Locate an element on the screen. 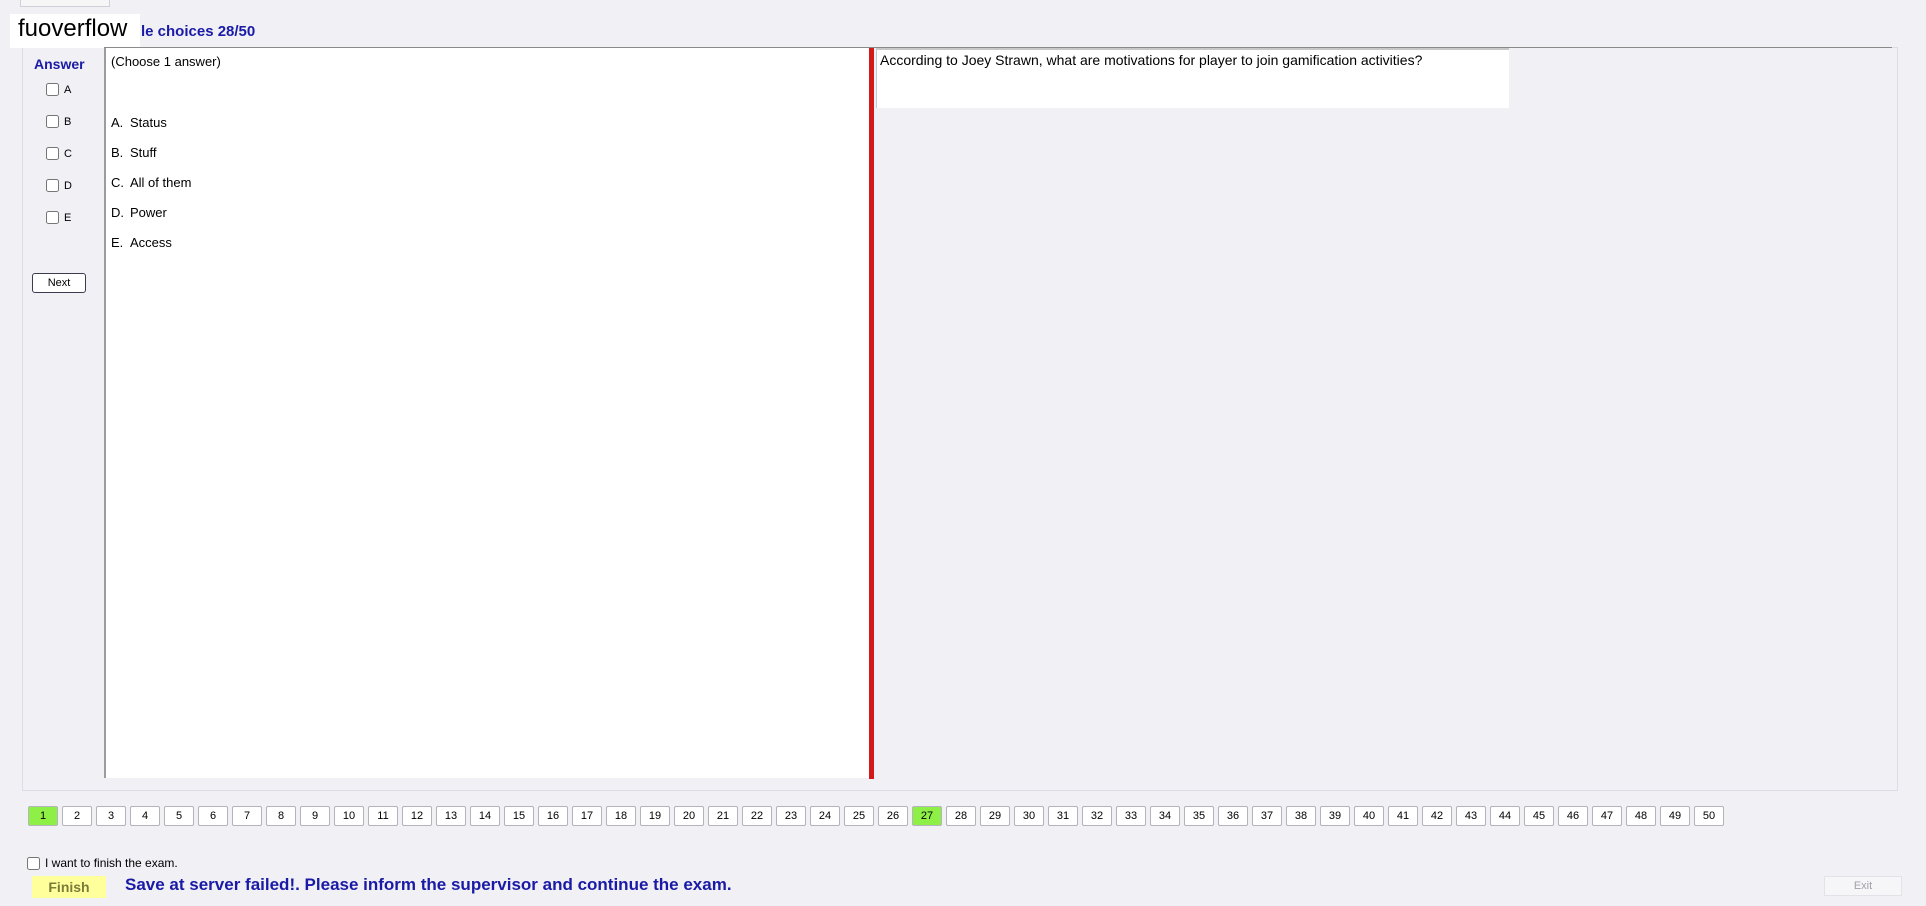 The image size is (1926, 906). question-nav-button-2: 2 is located at coordinates (77, 816).